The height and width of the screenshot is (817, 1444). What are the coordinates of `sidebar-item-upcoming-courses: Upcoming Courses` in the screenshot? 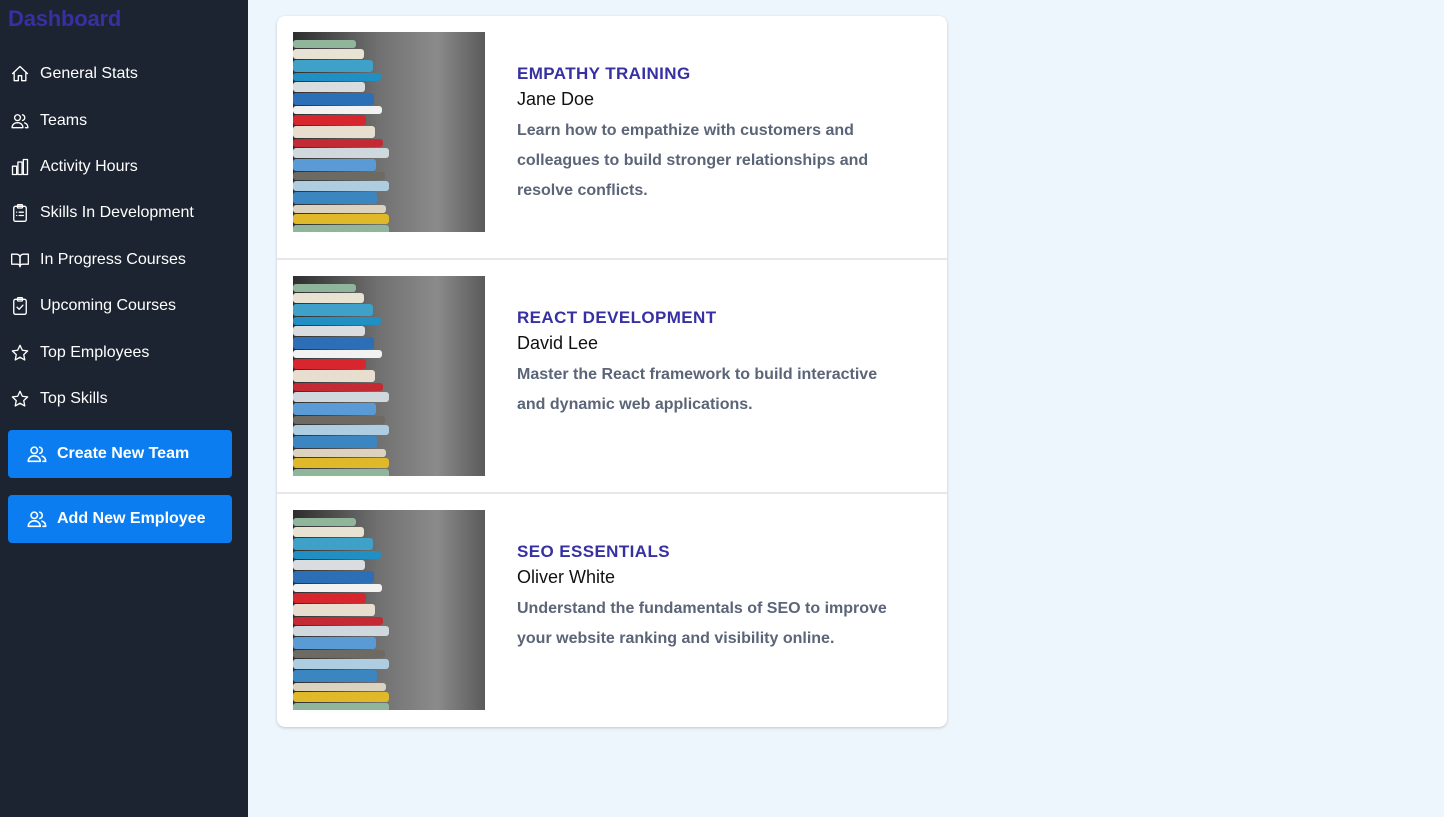 It's located at (124, 306).